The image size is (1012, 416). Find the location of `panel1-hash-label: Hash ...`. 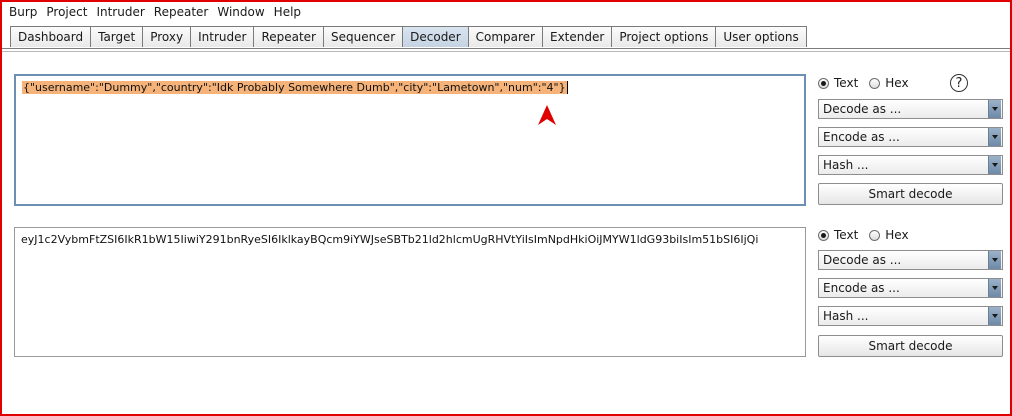

panel1-hash-label: Hash ... is located at coordinates (846, 165).